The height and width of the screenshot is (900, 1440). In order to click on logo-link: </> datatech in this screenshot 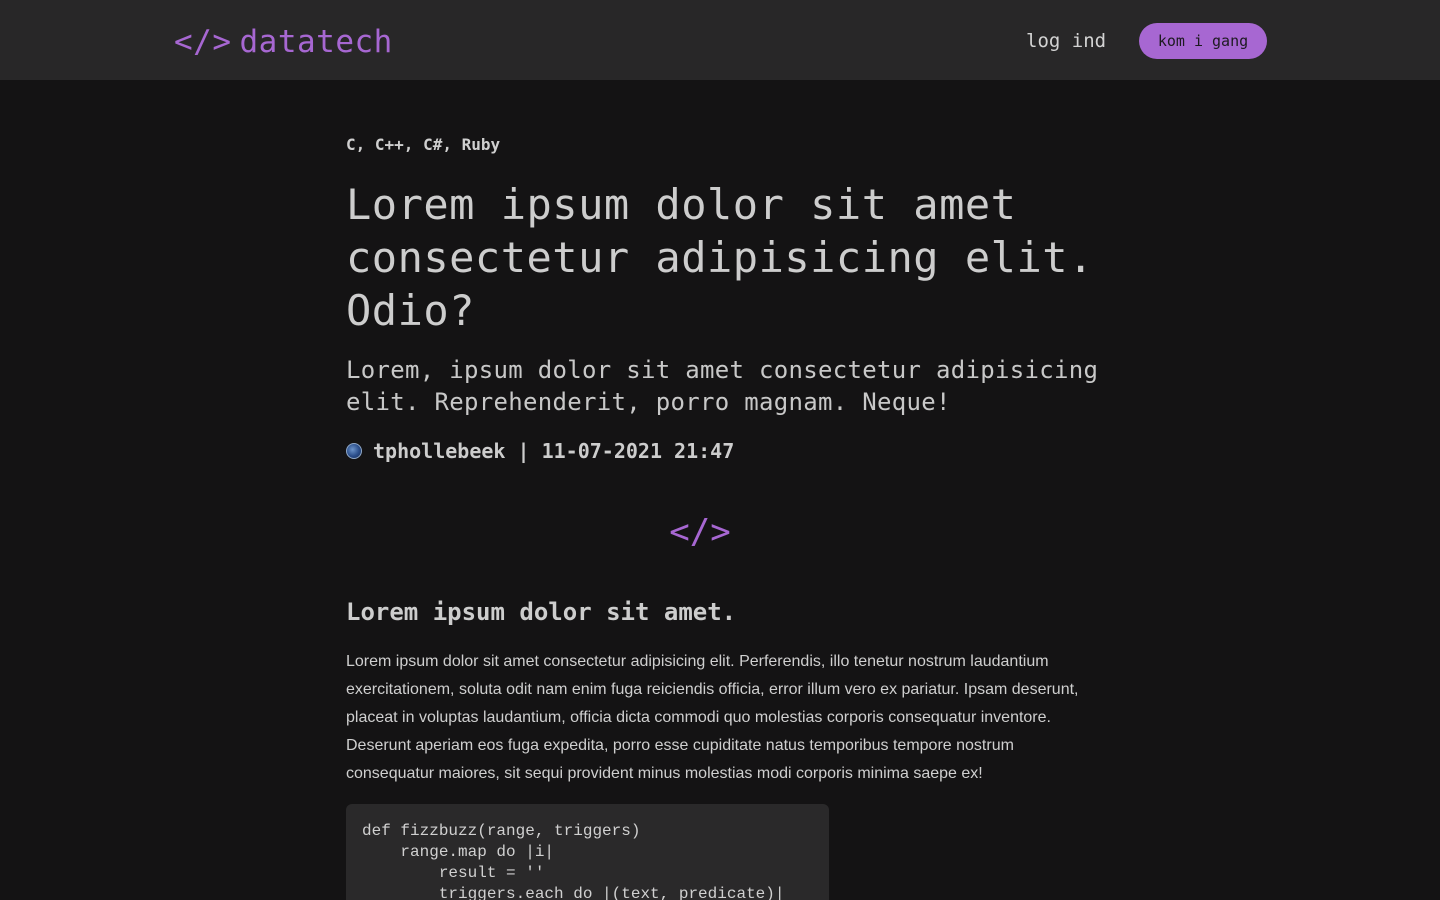, I will do `click(283, 42)`.